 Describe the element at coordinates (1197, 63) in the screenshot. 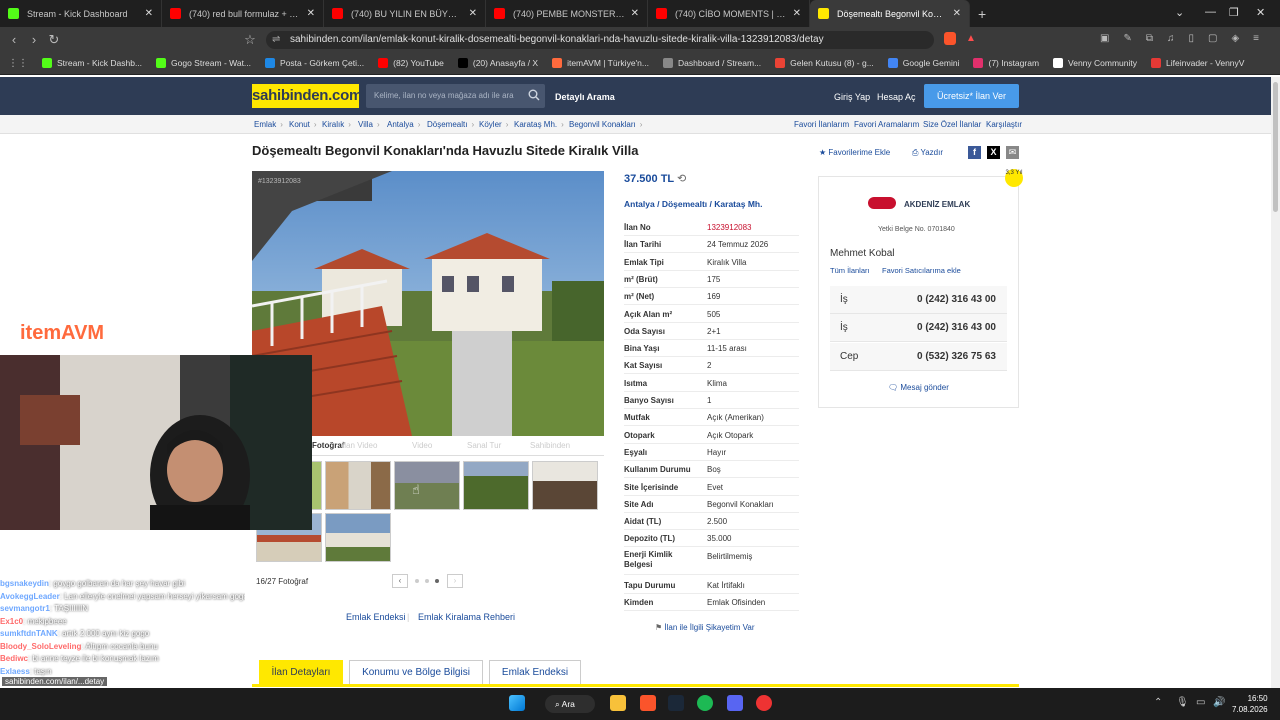

I see `bookmark-item: Lifeinvader - VennyV` at that location.